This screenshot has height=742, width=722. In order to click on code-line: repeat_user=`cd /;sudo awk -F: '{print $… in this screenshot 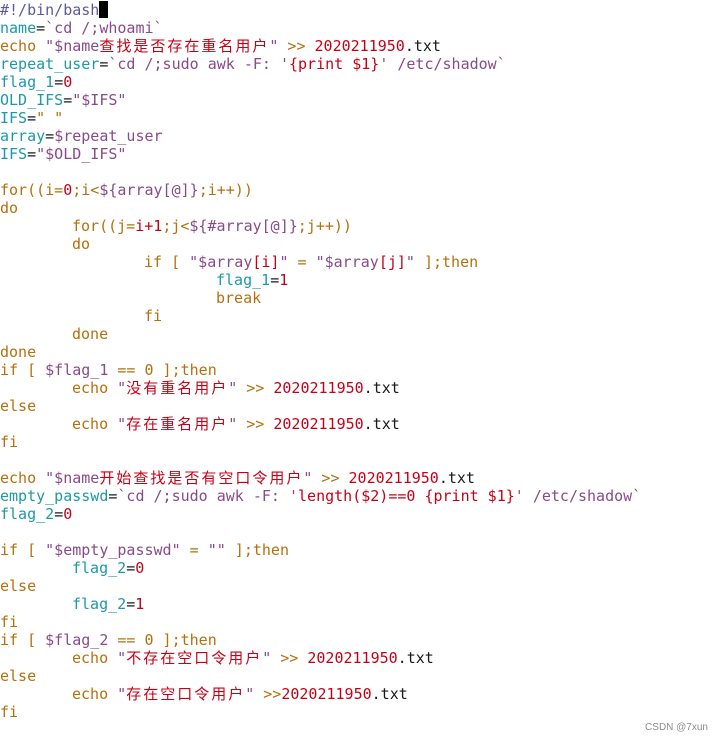, I will do `click(361, 64)`.